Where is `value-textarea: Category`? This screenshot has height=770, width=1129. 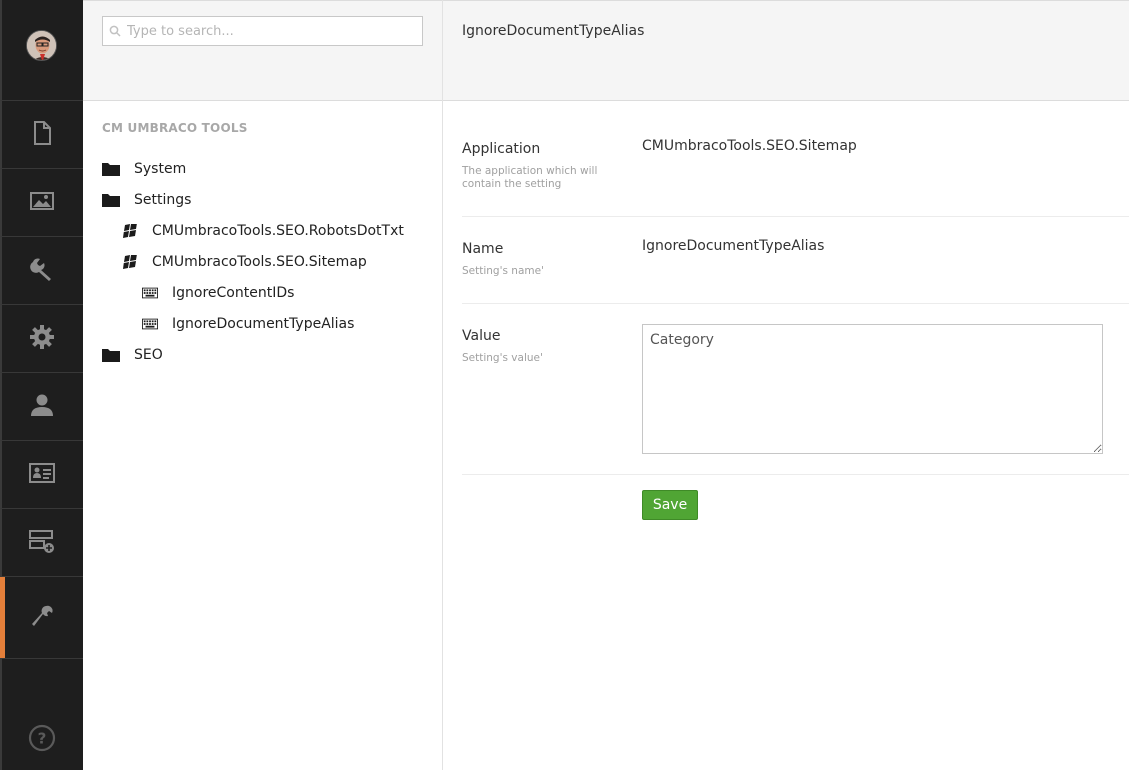
value-textarea: Category is located at coordinates (872, 389).